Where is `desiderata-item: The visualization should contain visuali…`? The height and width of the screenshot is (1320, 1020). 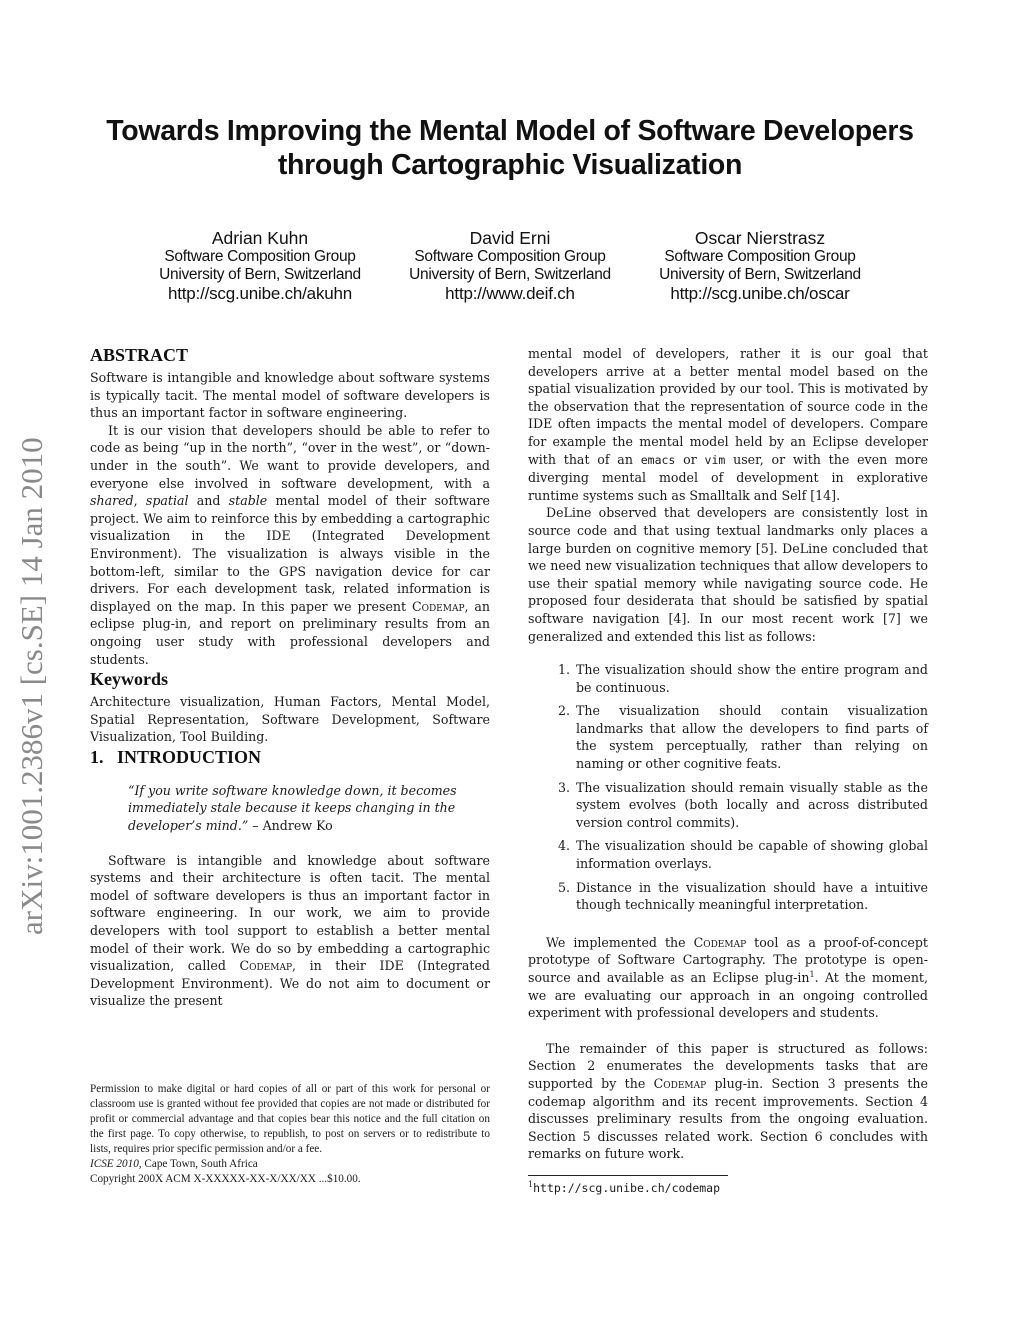
desiderata-item: The visualization should contain visuali… is located at coordinates (751, 737).